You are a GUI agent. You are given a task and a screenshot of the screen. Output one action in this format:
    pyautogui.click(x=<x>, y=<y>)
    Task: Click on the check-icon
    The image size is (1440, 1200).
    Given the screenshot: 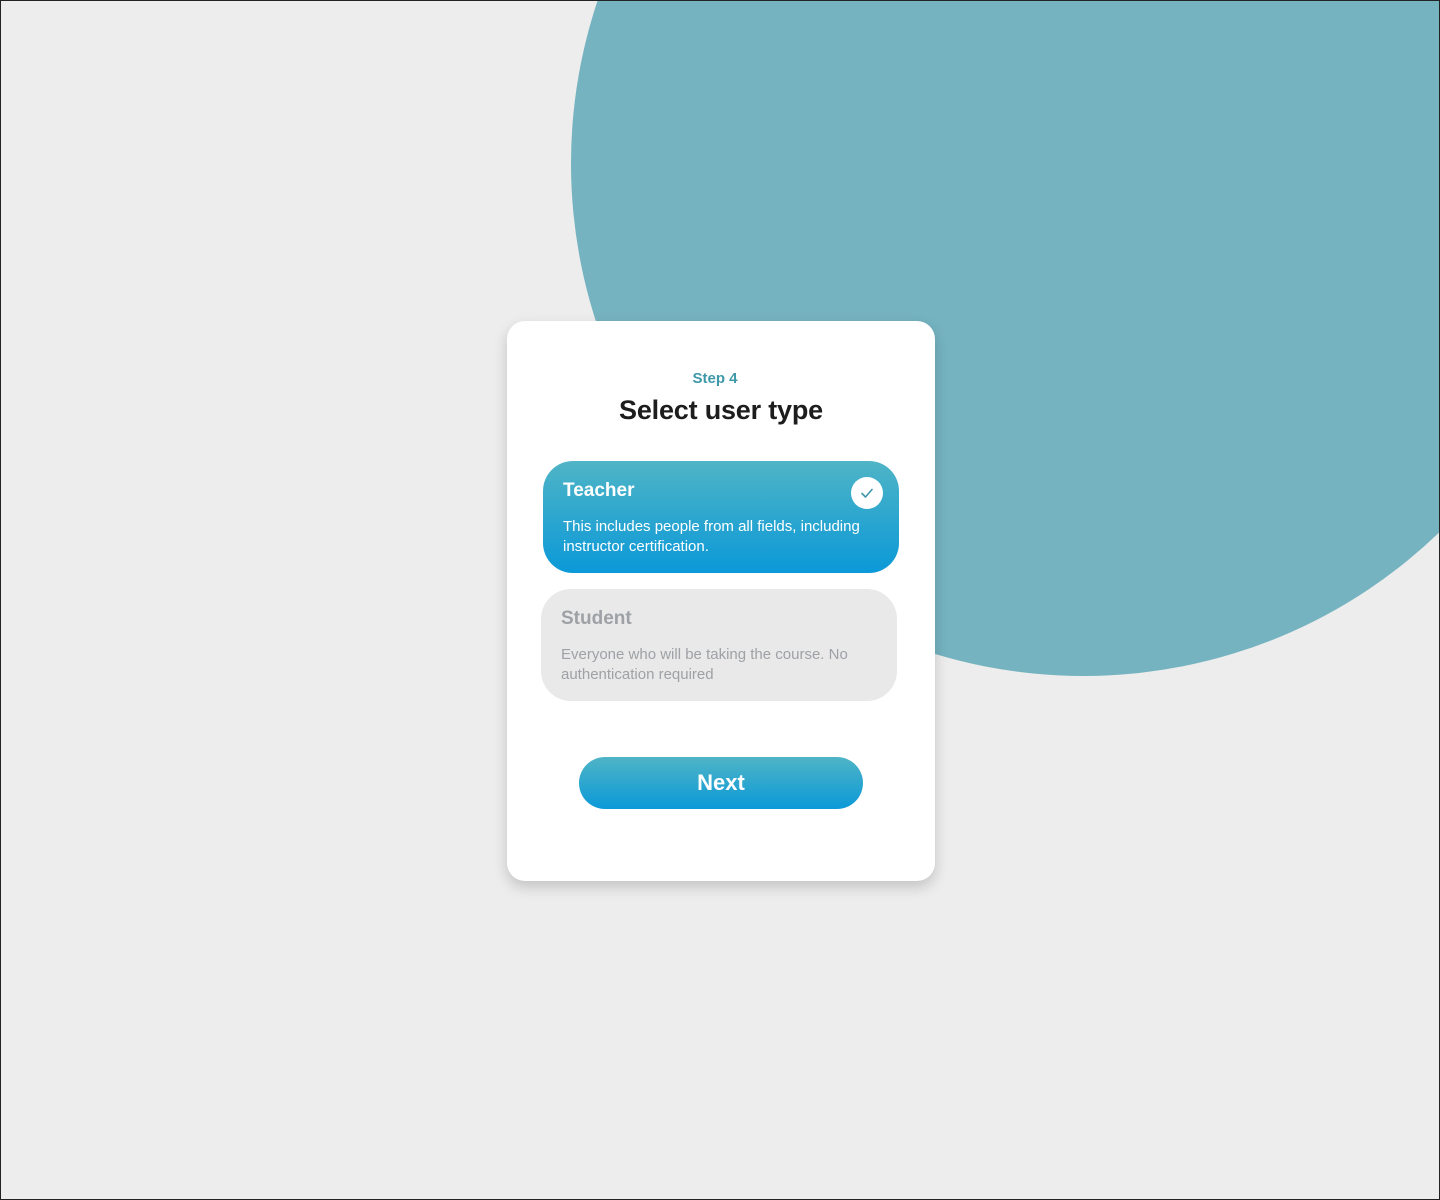 What is the action you would take?
    pyautogui.click(x=867, y=493)
    